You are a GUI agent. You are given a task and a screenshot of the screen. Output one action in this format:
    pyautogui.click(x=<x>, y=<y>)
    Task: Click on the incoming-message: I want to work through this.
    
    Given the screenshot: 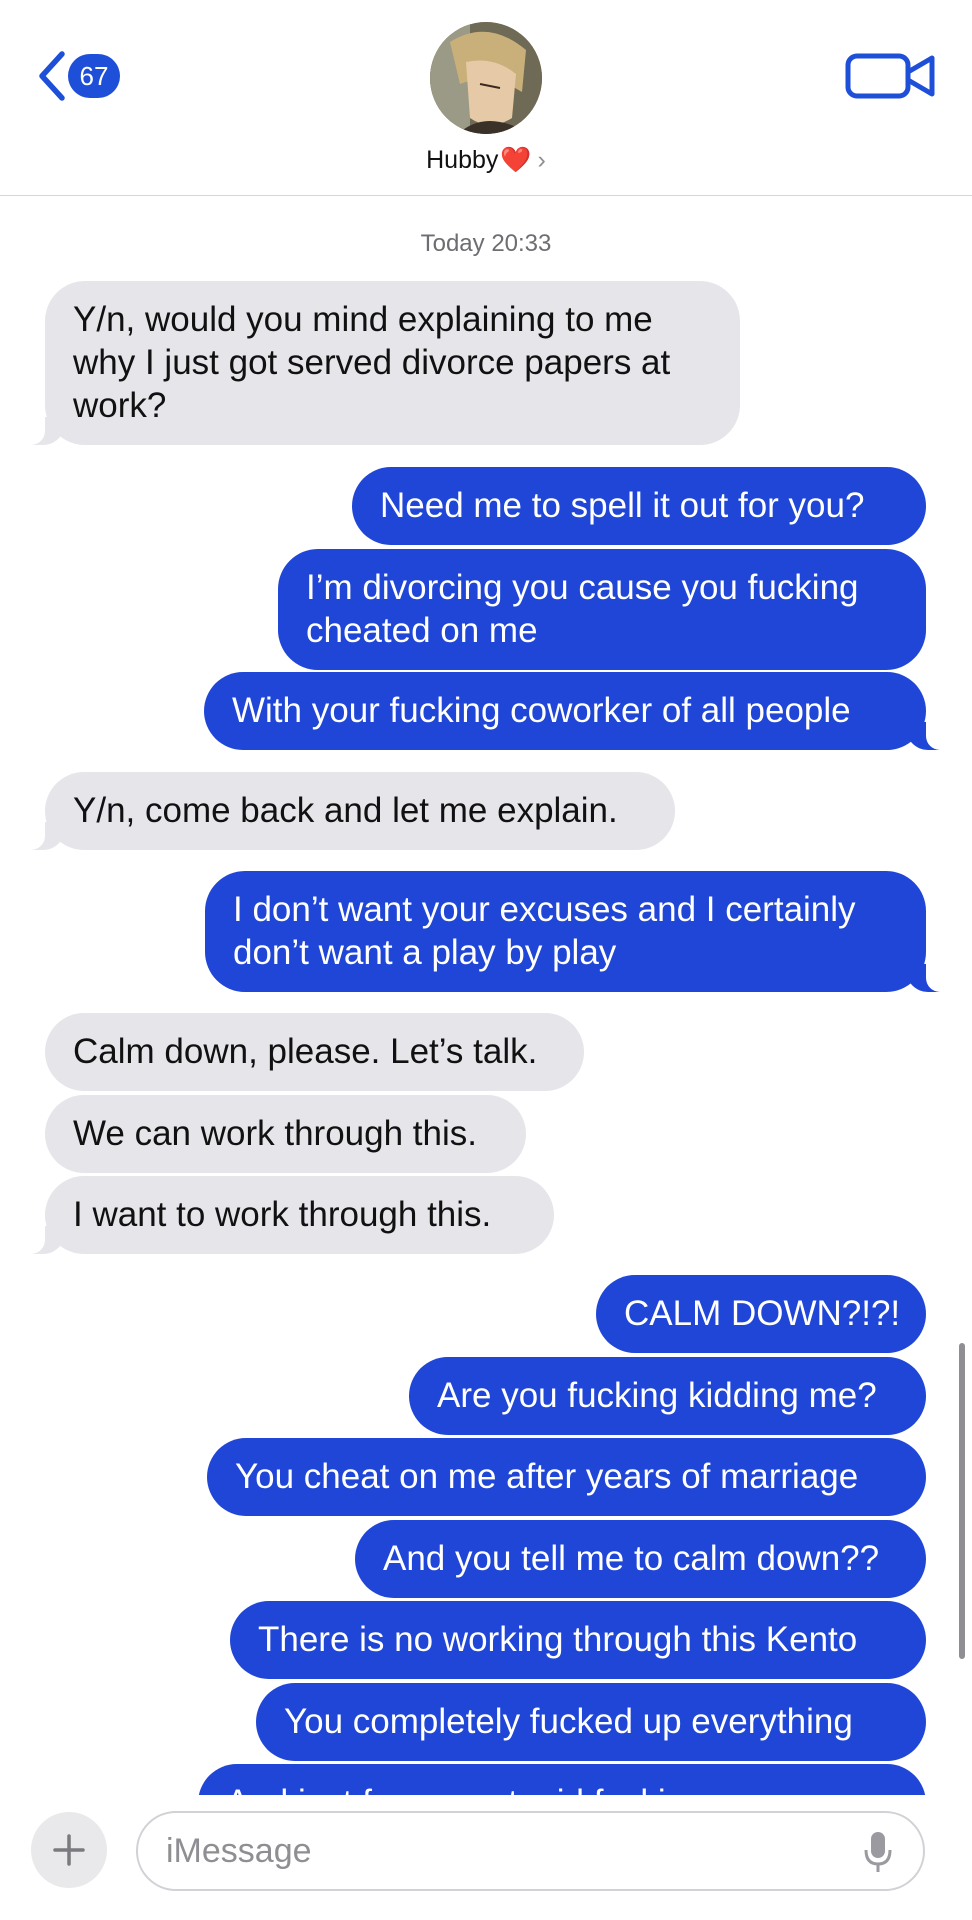 What is the action you would take?
    pyautogui.click(x=287, y=1215)
    